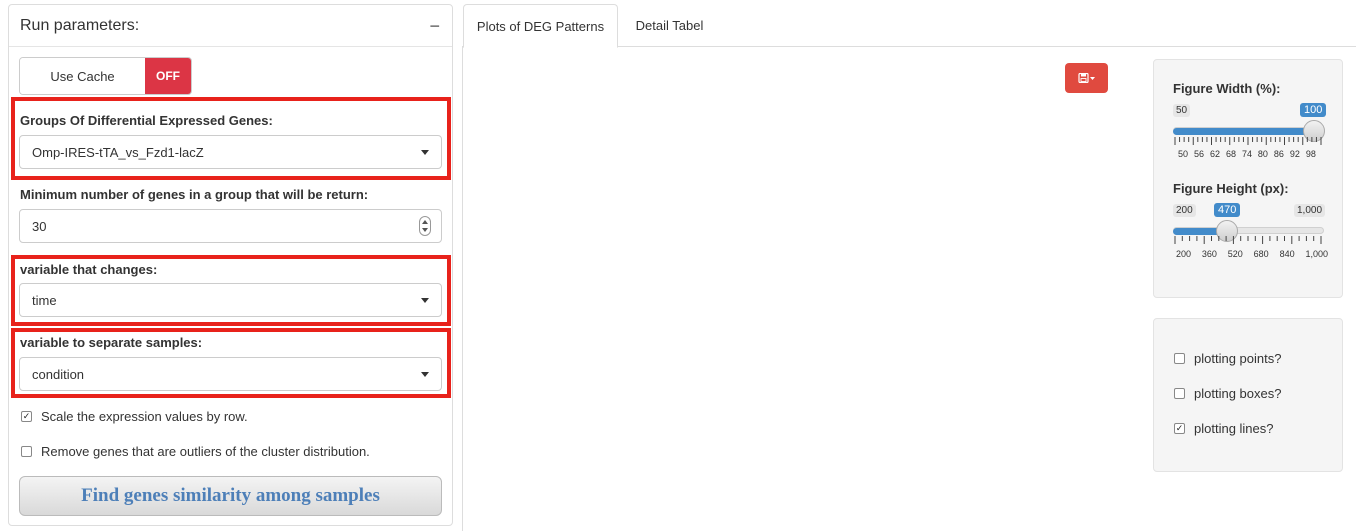 The width and height of the screenshot is (1356, 531). Describe the element at coordinates (669, 25) in the screenshot. I see `tab-detail-tabel: Detail Tabel` at that location.